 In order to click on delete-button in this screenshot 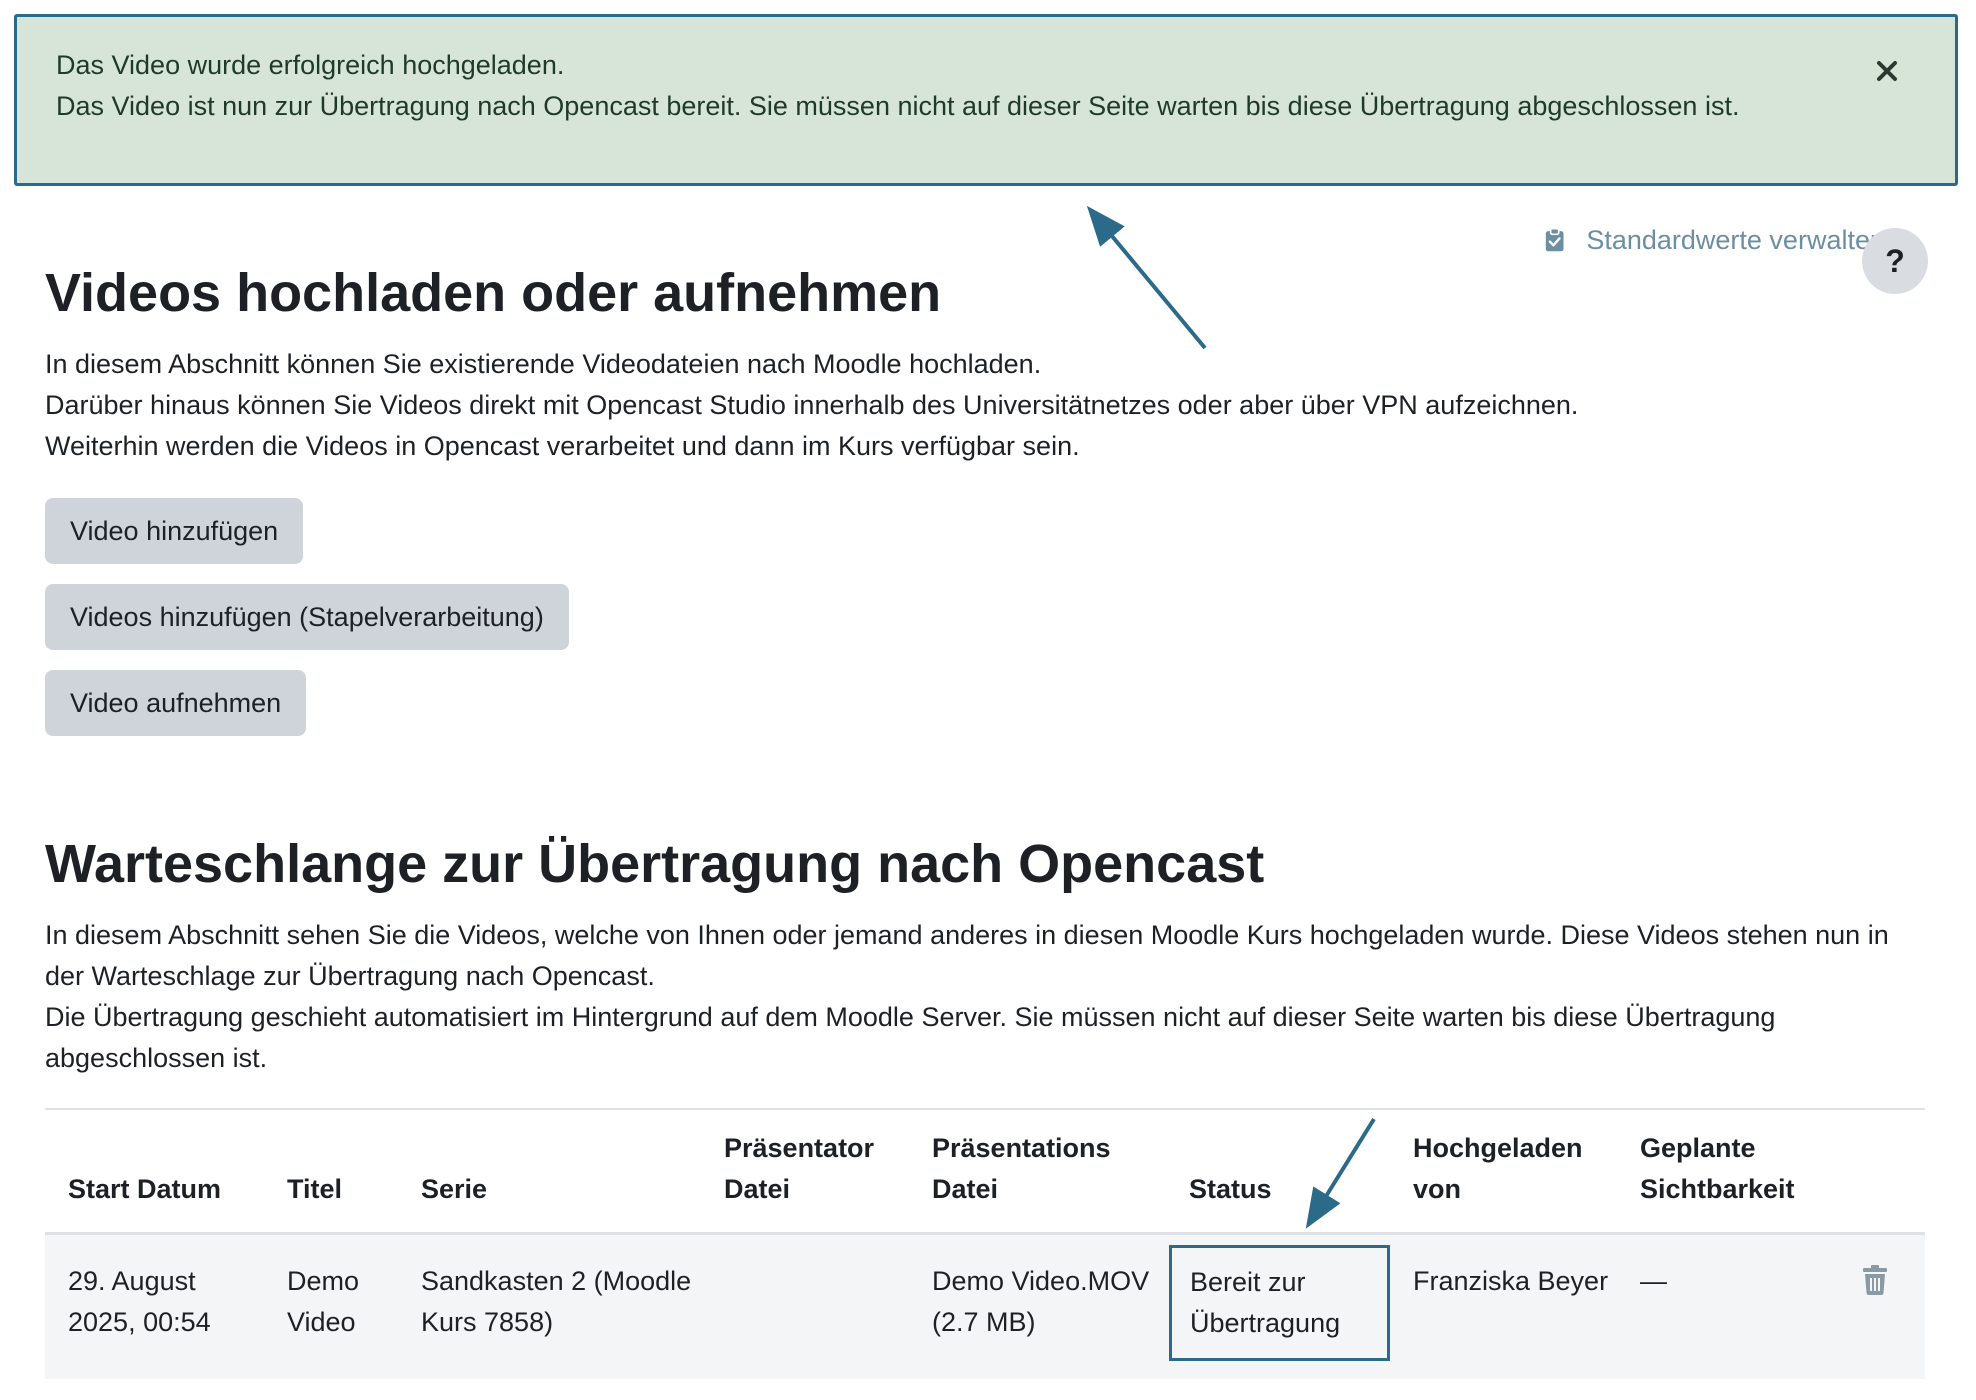, I will do `click(1868, 1283)`.